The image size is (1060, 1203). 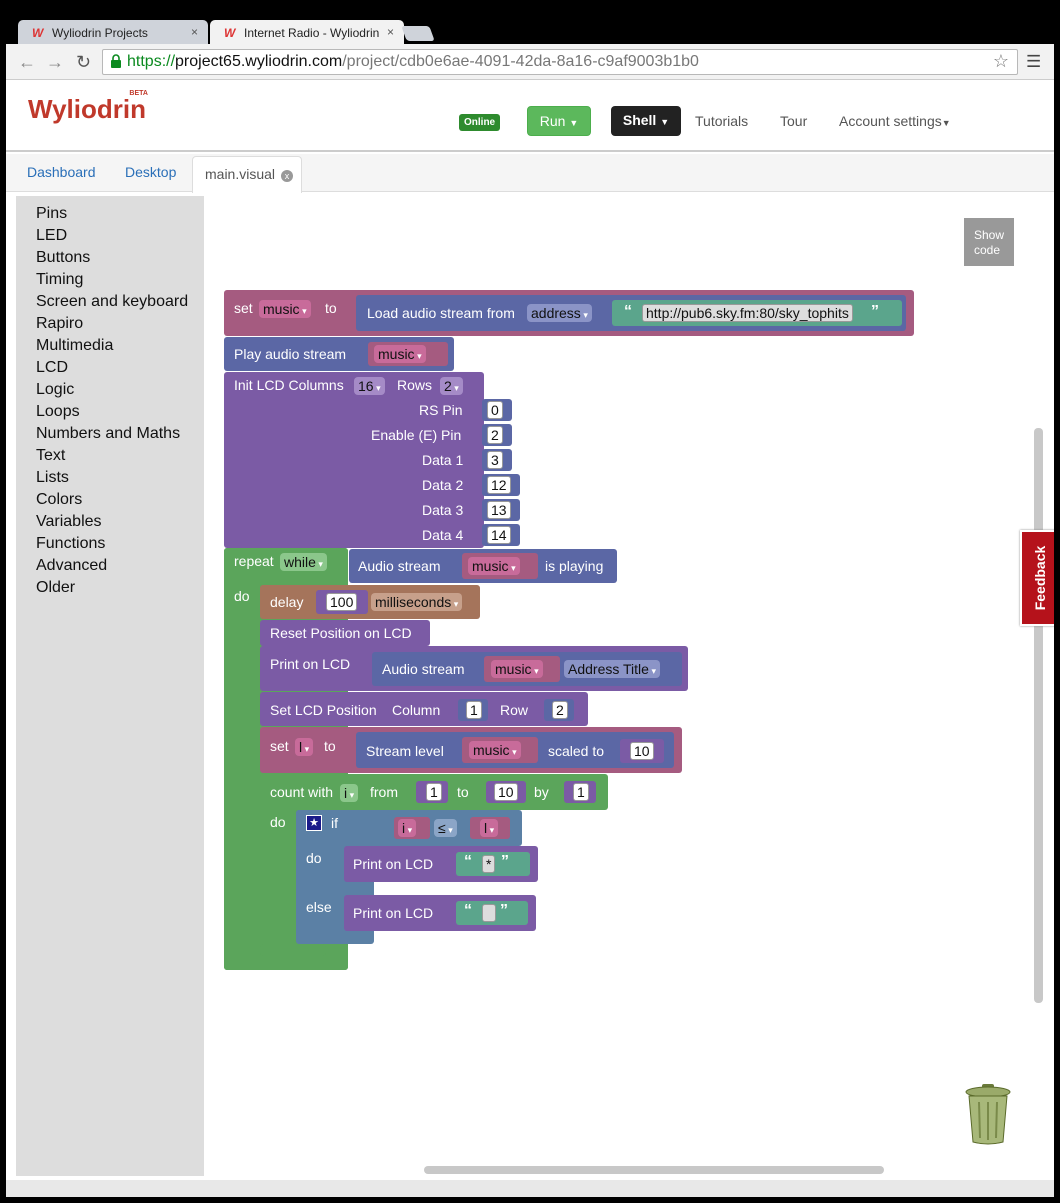 What do you see at coordinates (654, 1170) in the screenshot?
I see `horizontal-scrollbar` at bounding box center [654, 1170].